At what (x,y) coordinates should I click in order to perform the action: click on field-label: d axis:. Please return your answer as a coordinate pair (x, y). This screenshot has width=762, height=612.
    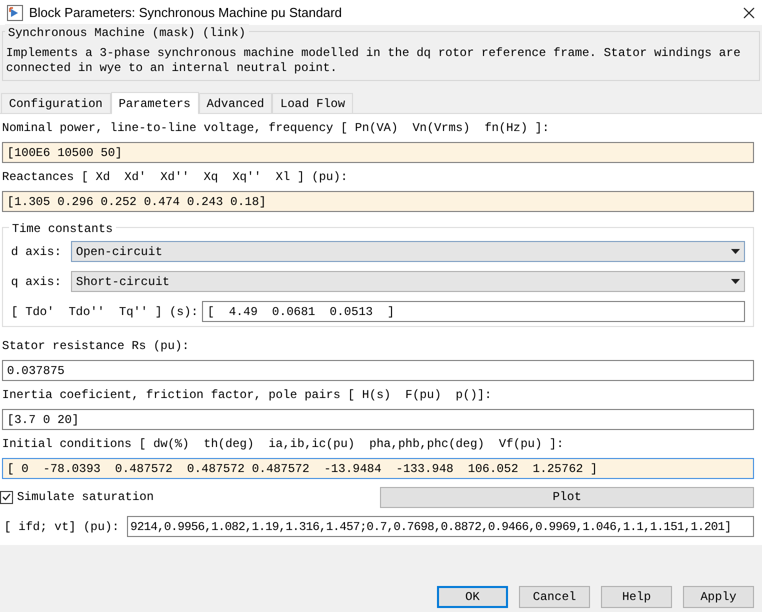
    Looking at the image, I should click on (36, 252).